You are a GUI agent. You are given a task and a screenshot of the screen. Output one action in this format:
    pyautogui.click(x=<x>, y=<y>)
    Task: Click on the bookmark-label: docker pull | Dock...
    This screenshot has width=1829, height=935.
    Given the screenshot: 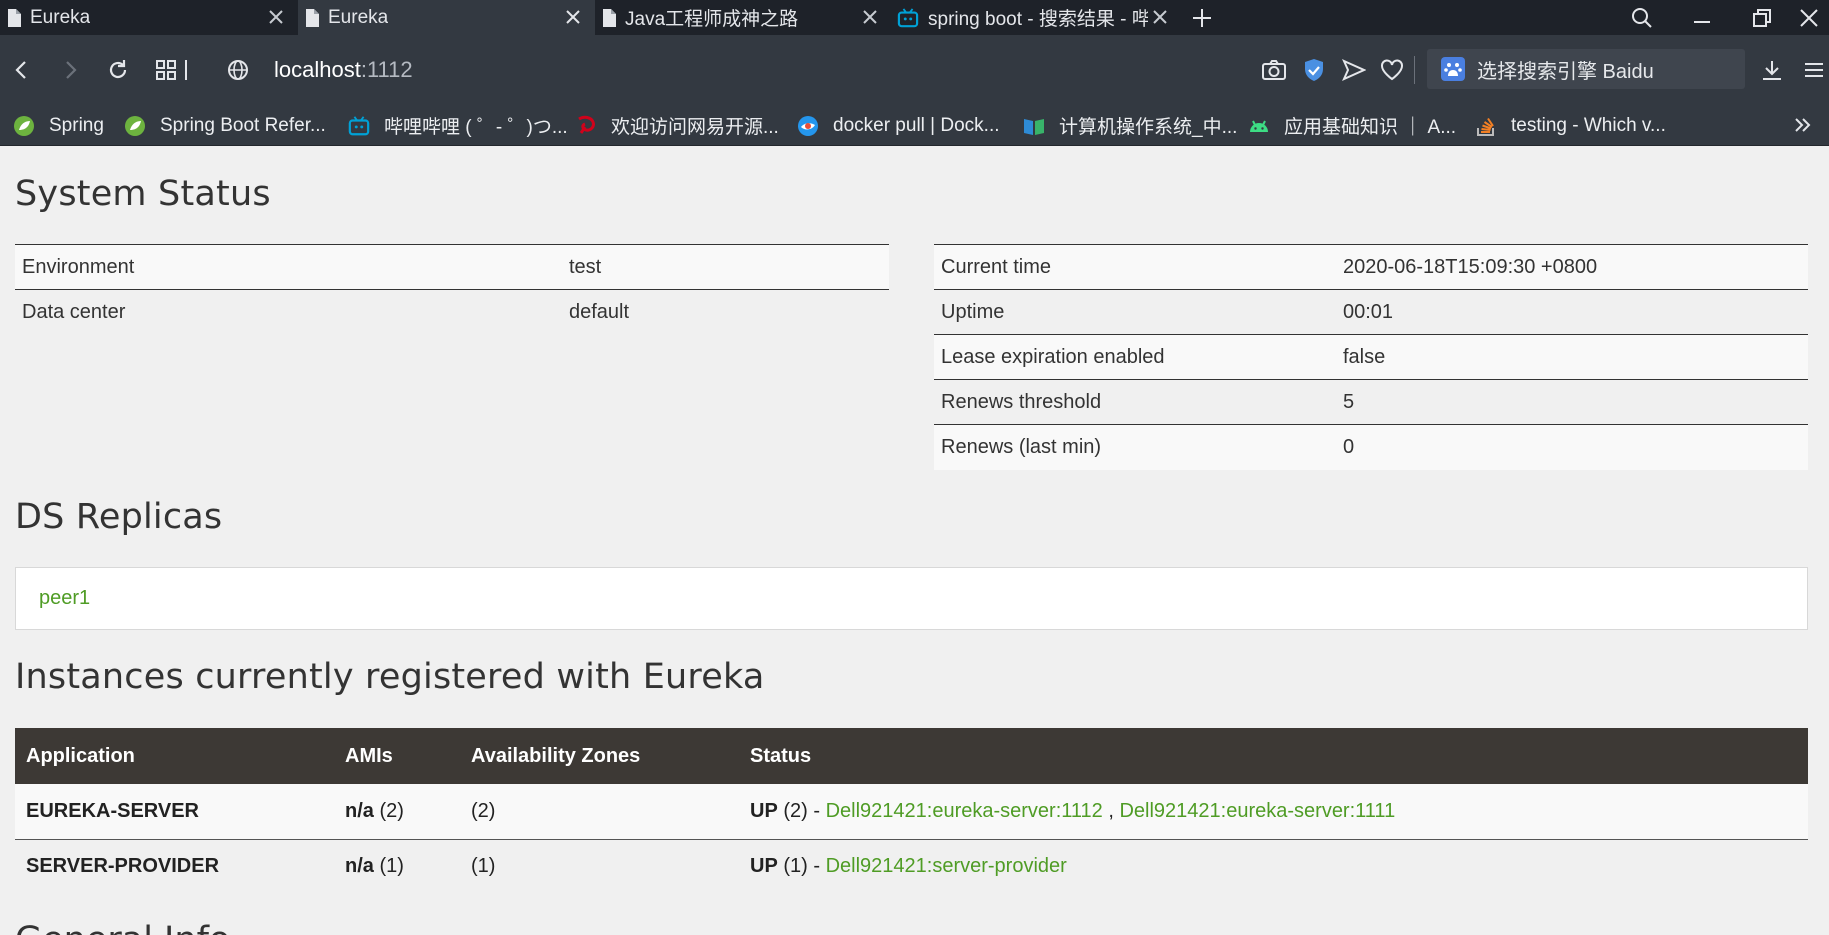 What is the action you would take?
    pyautogui.click(x=916, y=125)
    